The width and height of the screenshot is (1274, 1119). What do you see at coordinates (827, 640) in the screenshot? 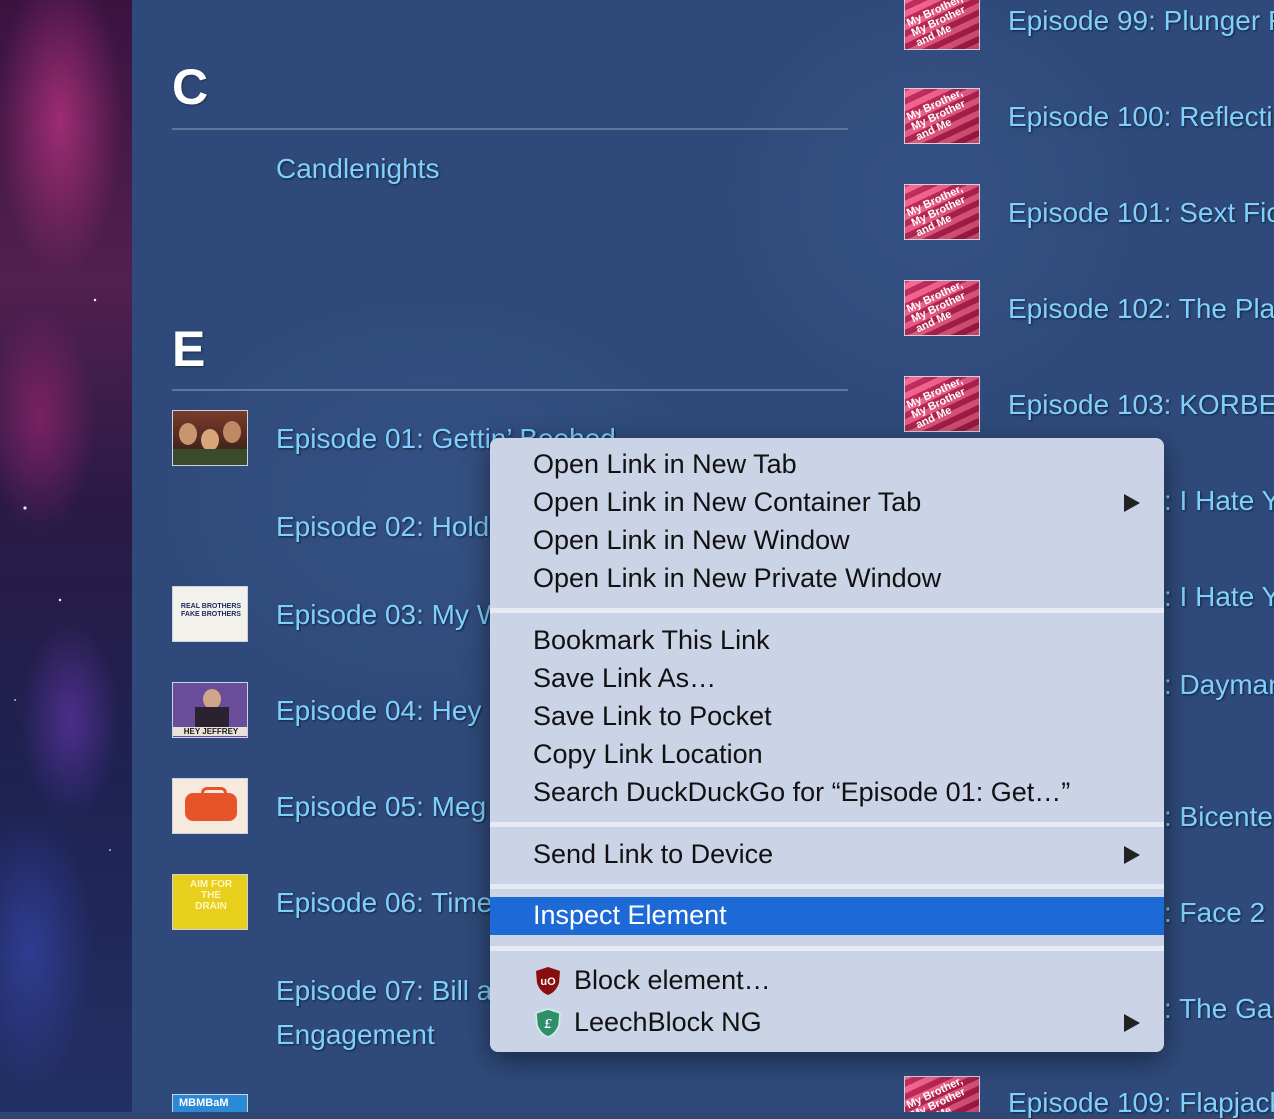
I see `menu-bookmark-link: Bookmark This Link` at bounding box center [827, 640].